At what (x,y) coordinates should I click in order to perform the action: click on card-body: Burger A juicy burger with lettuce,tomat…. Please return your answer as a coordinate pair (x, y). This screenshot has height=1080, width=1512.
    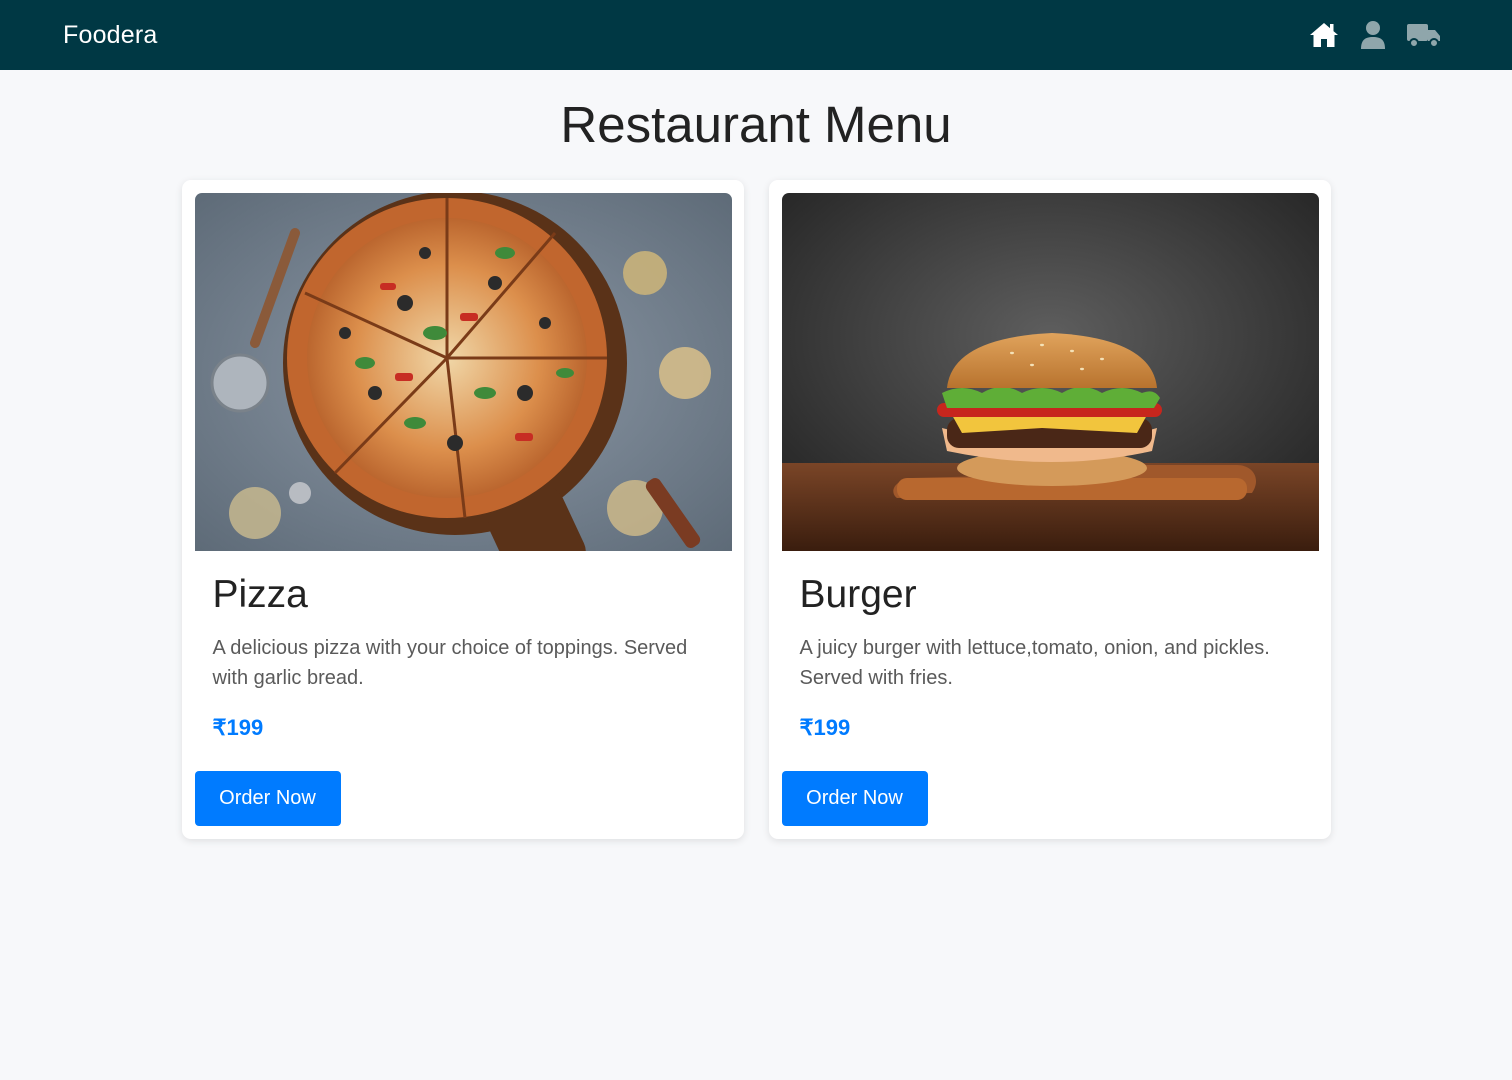
    Looking at the image, I should click on (1050, 646).